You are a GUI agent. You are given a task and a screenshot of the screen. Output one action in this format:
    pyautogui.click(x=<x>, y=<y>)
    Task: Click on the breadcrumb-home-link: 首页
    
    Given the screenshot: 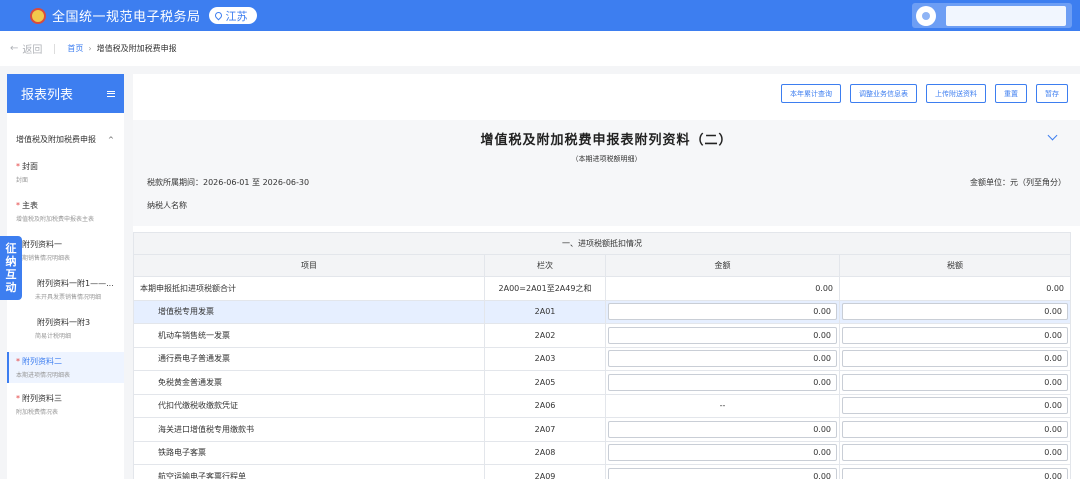 What is the action you would take?
    pyautogui.click(x=75, y=48)
    